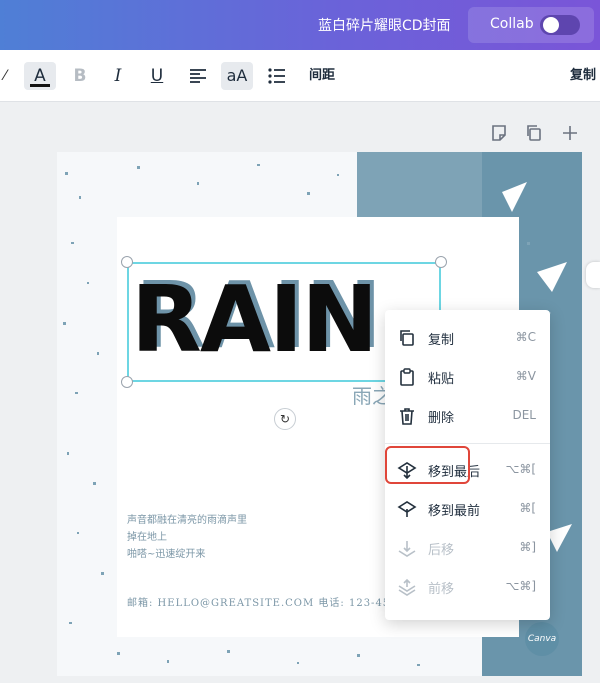 The image size is (600, 683). Describe the element at coordinates (147, 537) in the screenshot. I see `poem-line: 掉在地上` at that location.